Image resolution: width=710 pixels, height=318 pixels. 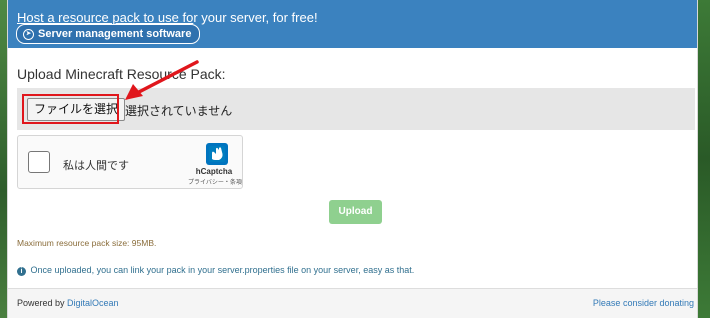 I want to click on circle-arrow-icon: ➤, so click(x=28, y=34).